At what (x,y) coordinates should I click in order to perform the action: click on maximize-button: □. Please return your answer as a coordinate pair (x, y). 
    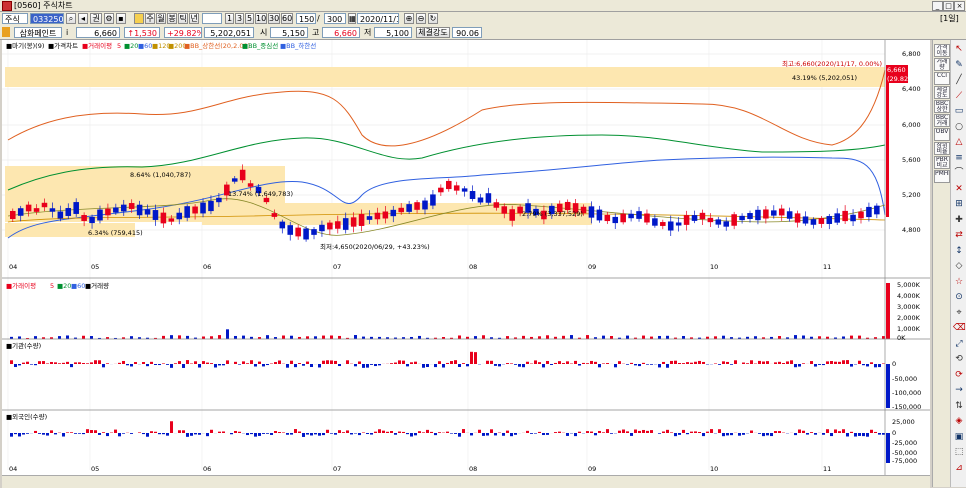
    Looking at the image, I should click on (948, 6).